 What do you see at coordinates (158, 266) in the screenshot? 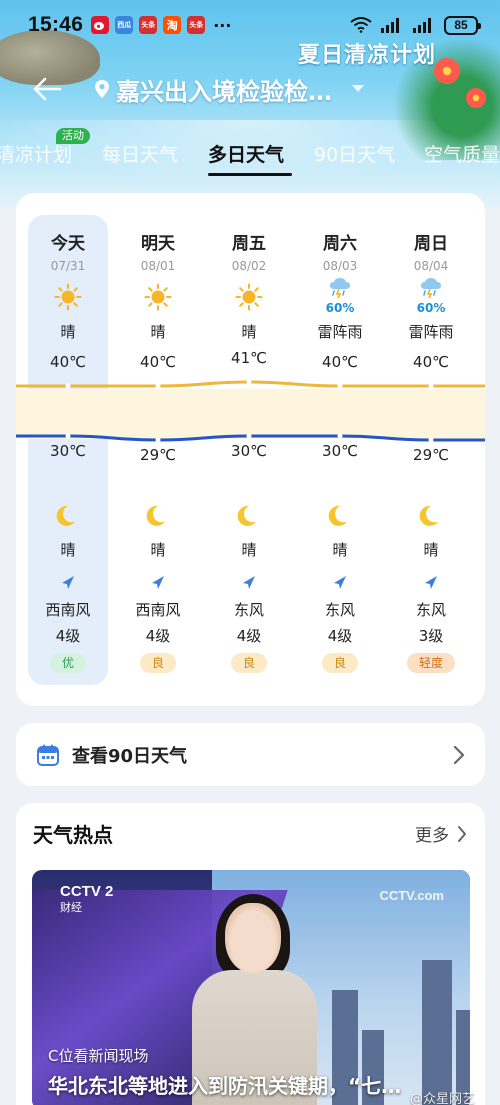
I see `day-date: 08/01` at bounding box center [158, 266].